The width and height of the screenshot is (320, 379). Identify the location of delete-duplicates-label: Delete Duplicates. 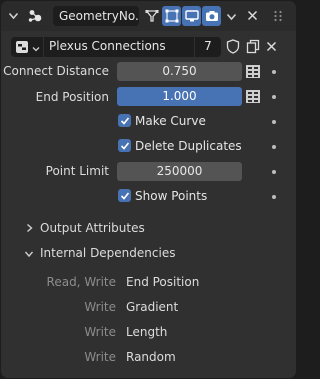
(188, 146).